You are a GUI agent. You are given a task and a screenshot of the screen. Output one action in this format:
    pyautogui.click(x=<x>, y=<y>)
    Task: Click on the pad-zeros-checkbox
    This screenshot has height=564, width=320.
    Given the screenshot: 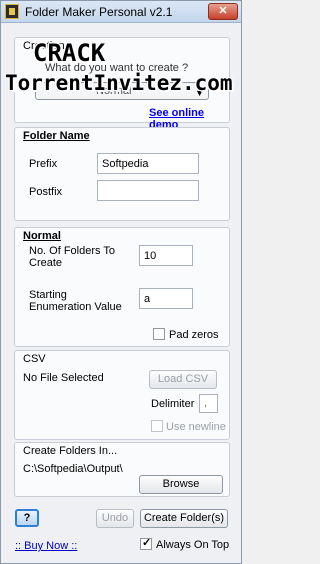 What is the action you would take?
    pyautogui.click(x=159, y=334)
    